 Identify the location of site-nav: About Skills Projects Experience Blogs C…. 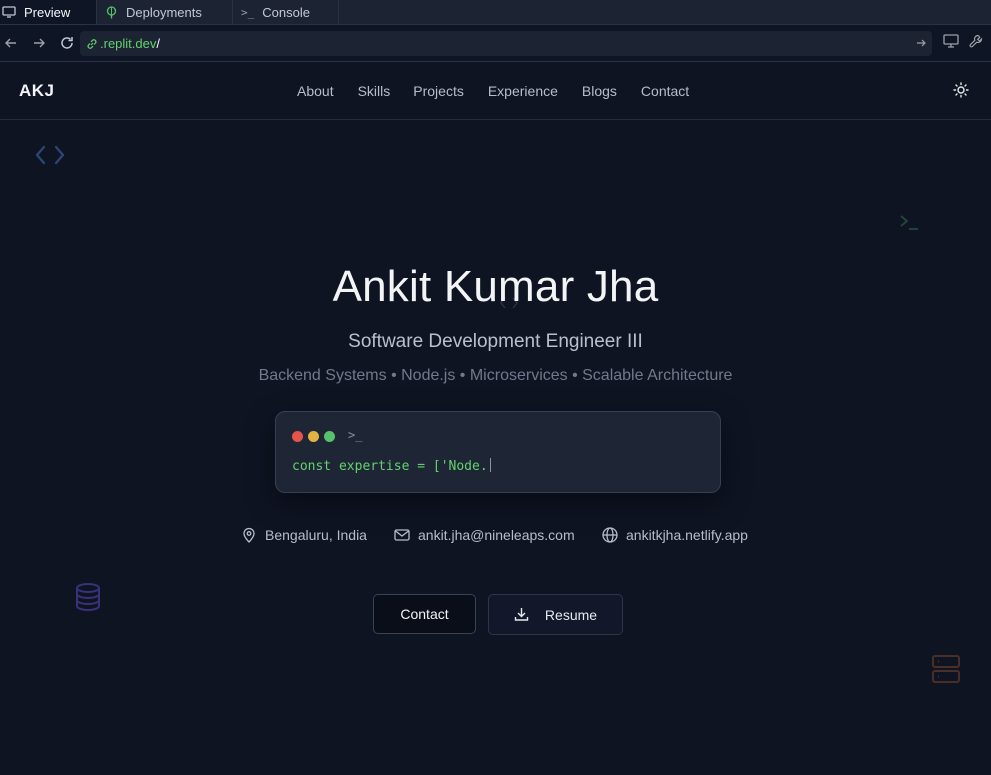
(493, 91).